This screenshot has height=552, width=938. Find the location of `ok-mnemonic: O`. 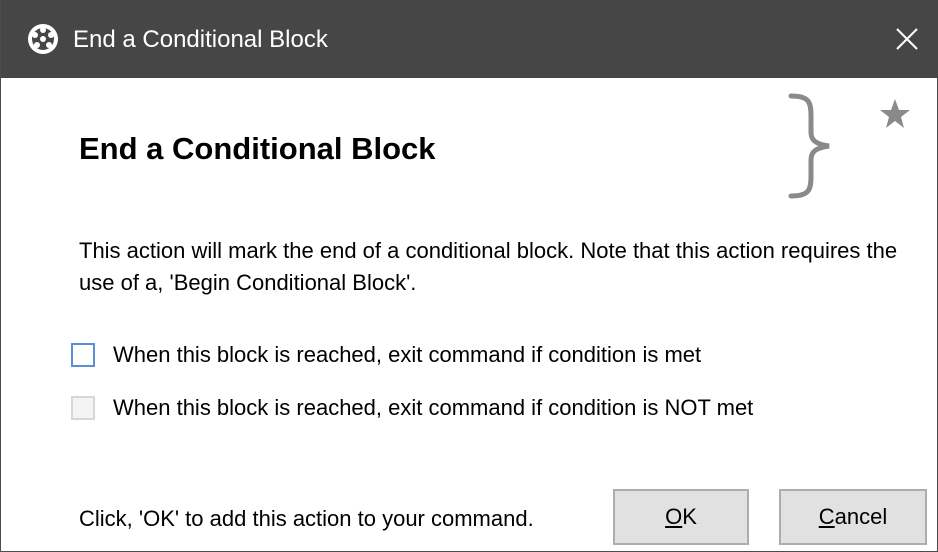

ok-mnemonic: O is located at coordinates (674, 516).